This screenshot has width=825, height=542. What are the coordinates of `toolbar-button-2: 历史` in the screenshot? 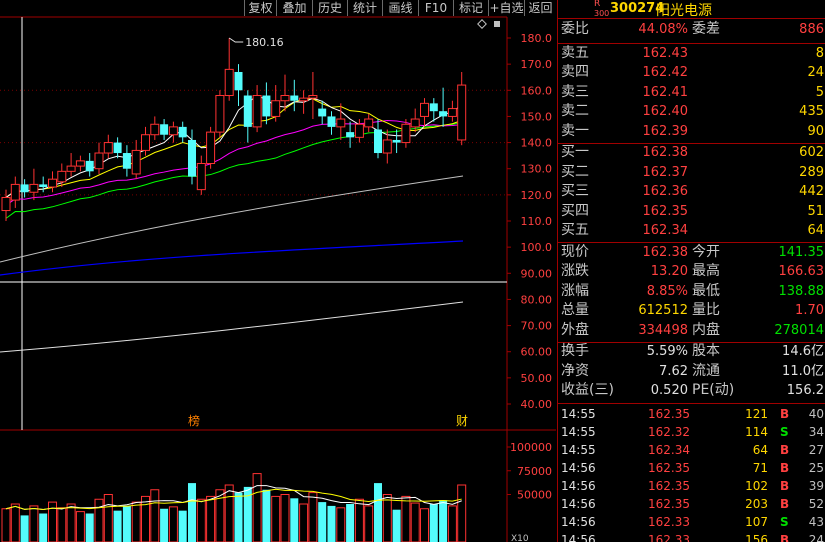 It's located at (329, 8).